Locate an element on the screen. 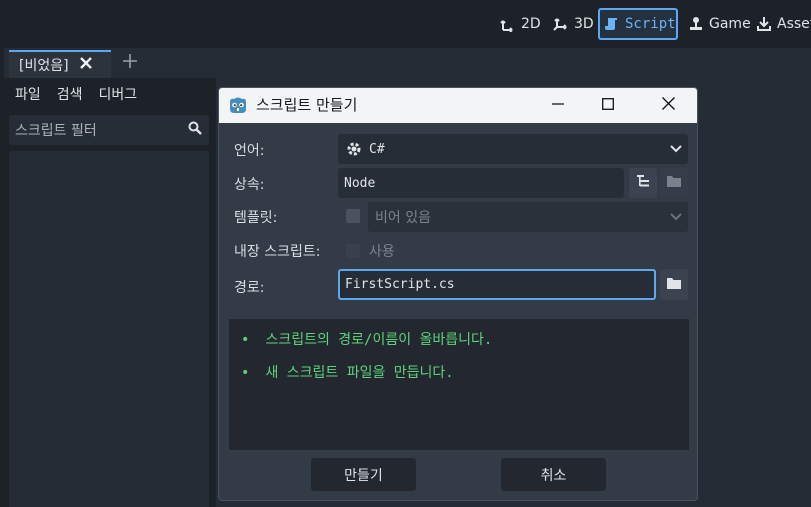 Image resolution: width=811 pixels, height=507 pixels. maximize-button is located at coordinates (608, 105).